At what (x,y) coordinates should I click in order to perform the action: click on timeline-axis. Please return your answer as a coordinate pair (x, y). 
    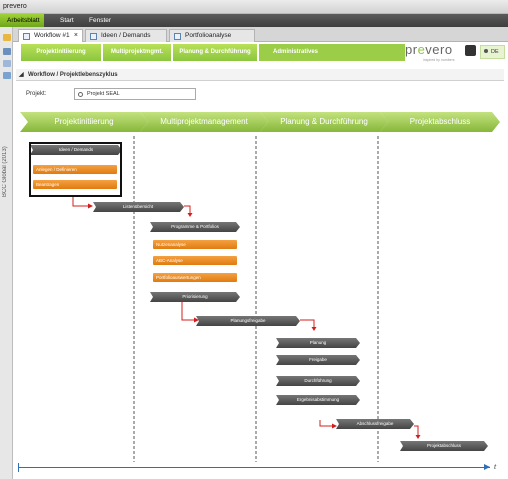
    Looking at the image, I should click on (254, 467).